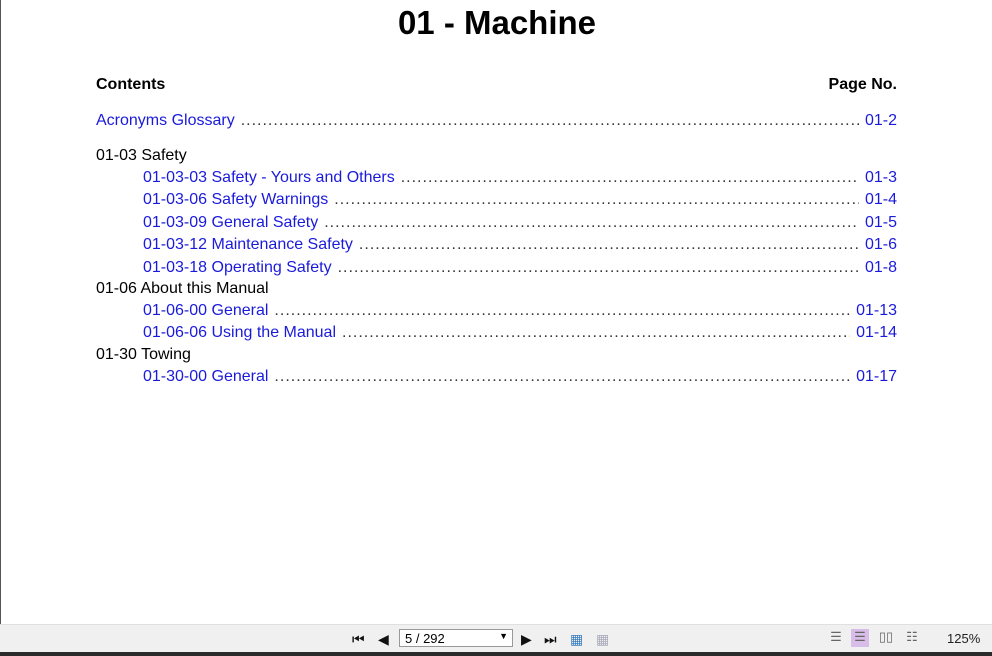  What do you see at coordinates (886, 638) in the screenshot?
I see `two-page-view-icon: ▯▯` at bounding box center [886, 638].